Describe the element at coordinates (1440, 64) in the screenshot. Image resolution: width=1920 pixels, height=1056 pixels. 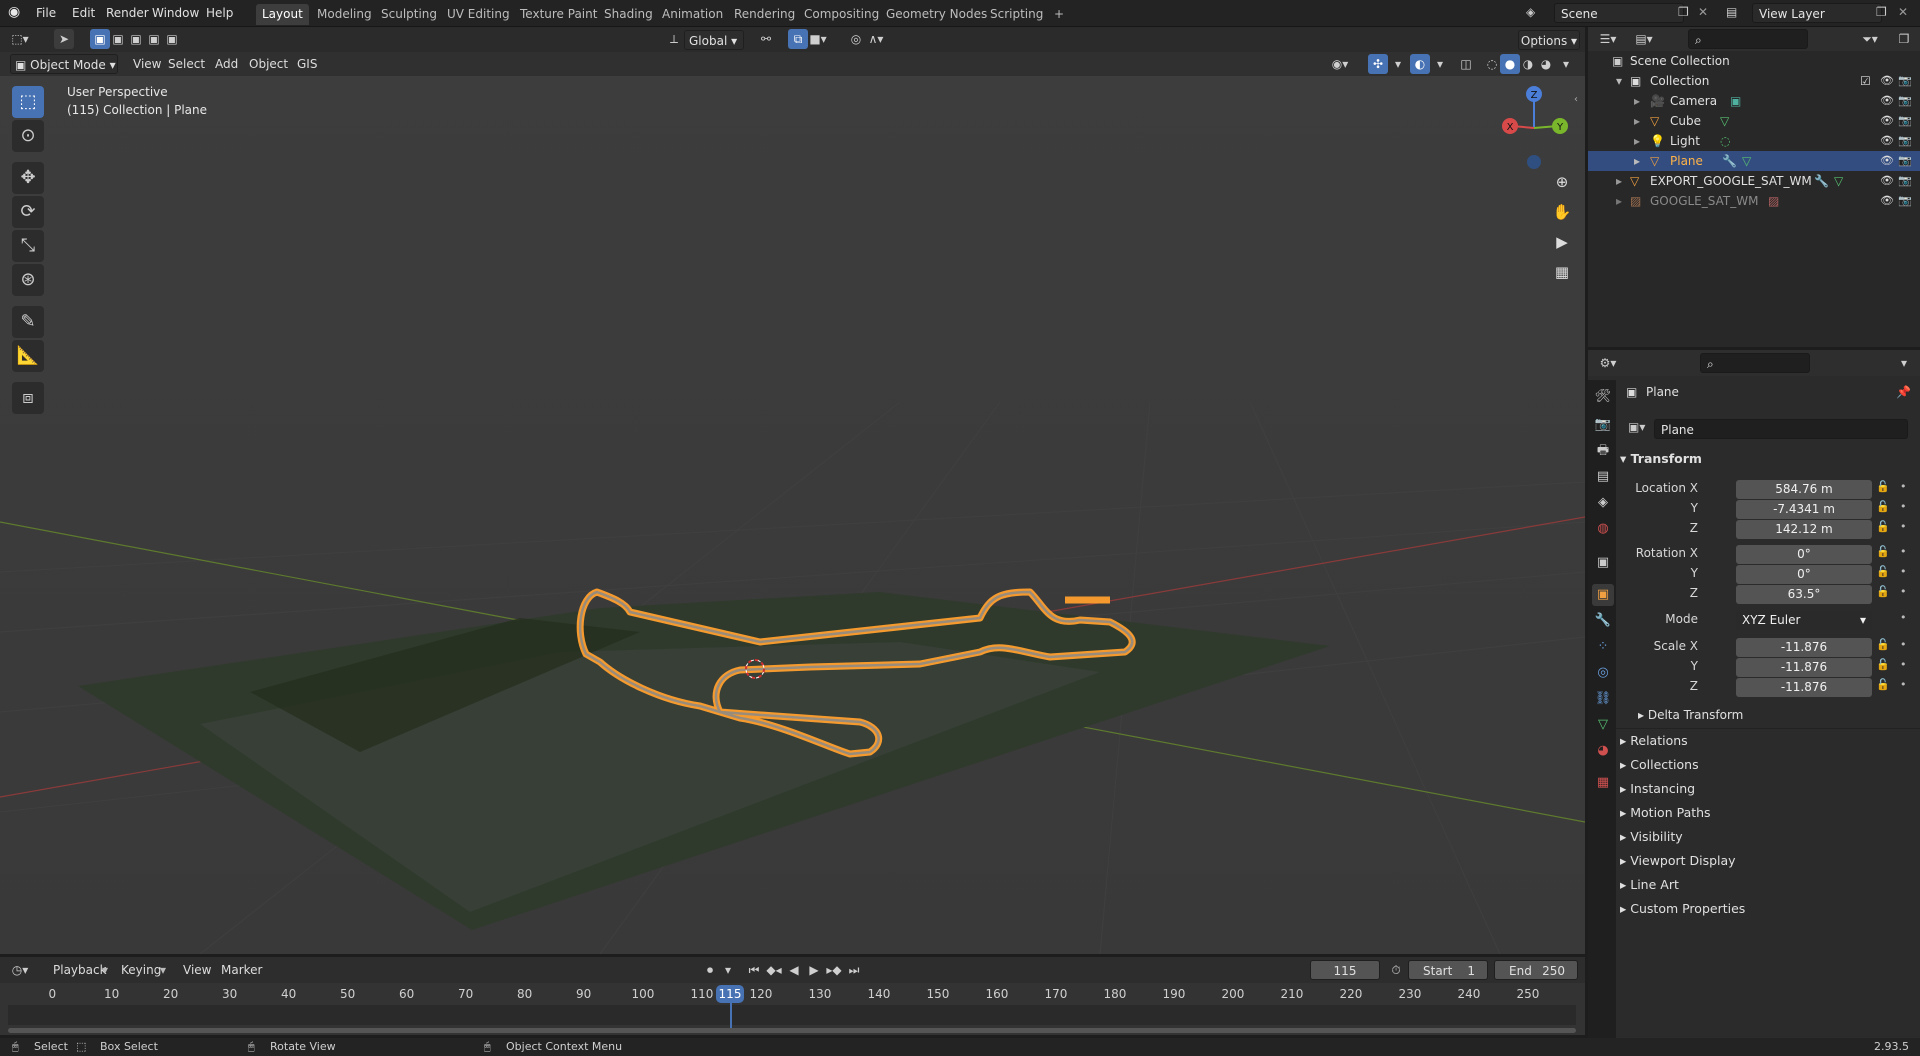
I see `overlays-dropdown-icon: ▾` at that location.